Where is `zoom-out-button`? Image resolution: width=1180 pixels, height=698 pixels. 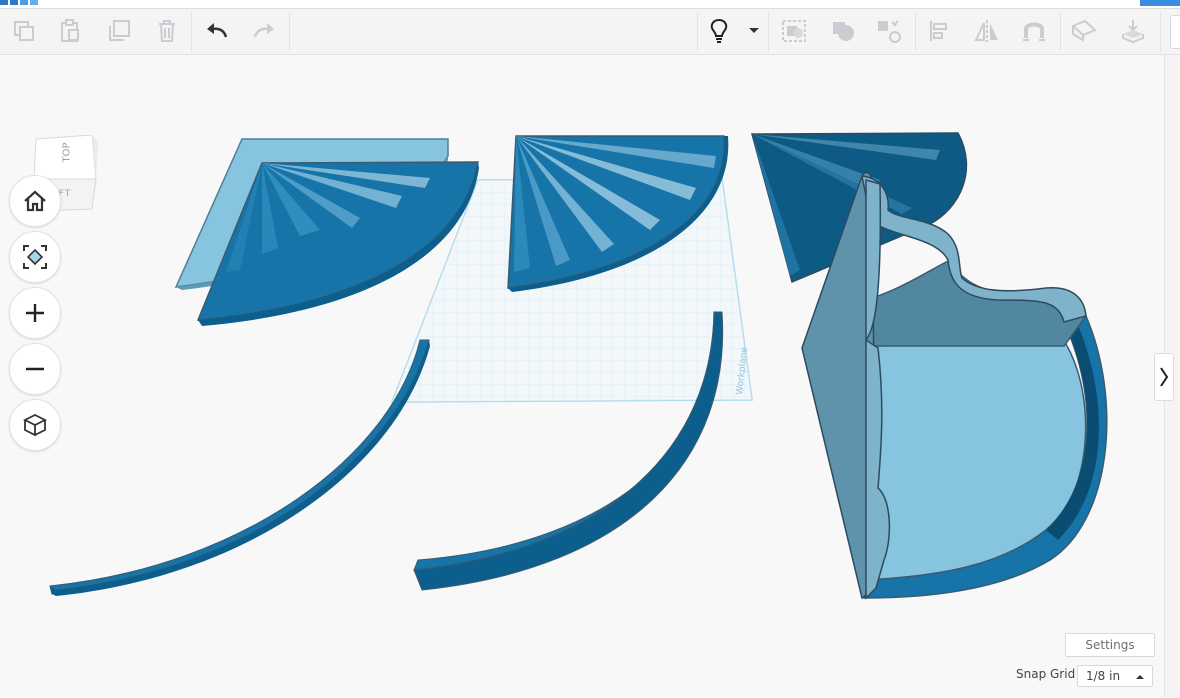 zoom-out-button is located at coordinates (35, 369).